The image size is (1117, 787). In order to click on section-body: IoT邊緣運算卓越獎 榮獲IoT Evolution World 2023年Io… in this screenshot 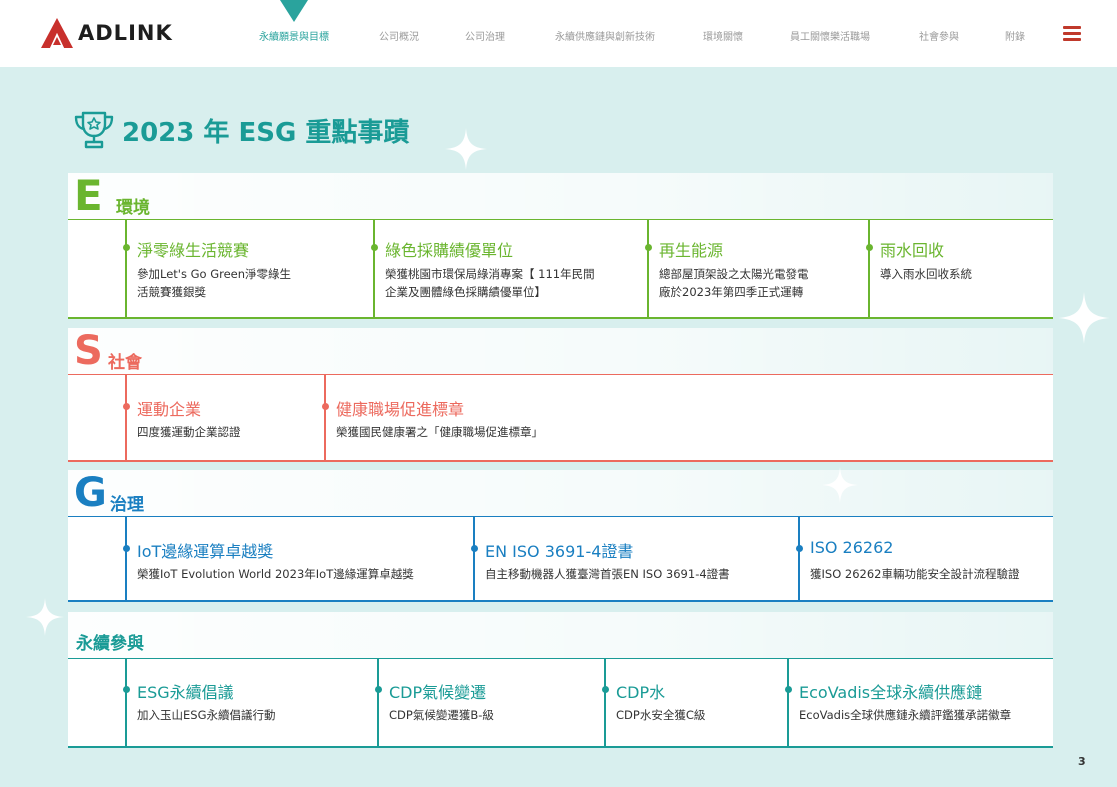, I will do `click(560, 558)`.